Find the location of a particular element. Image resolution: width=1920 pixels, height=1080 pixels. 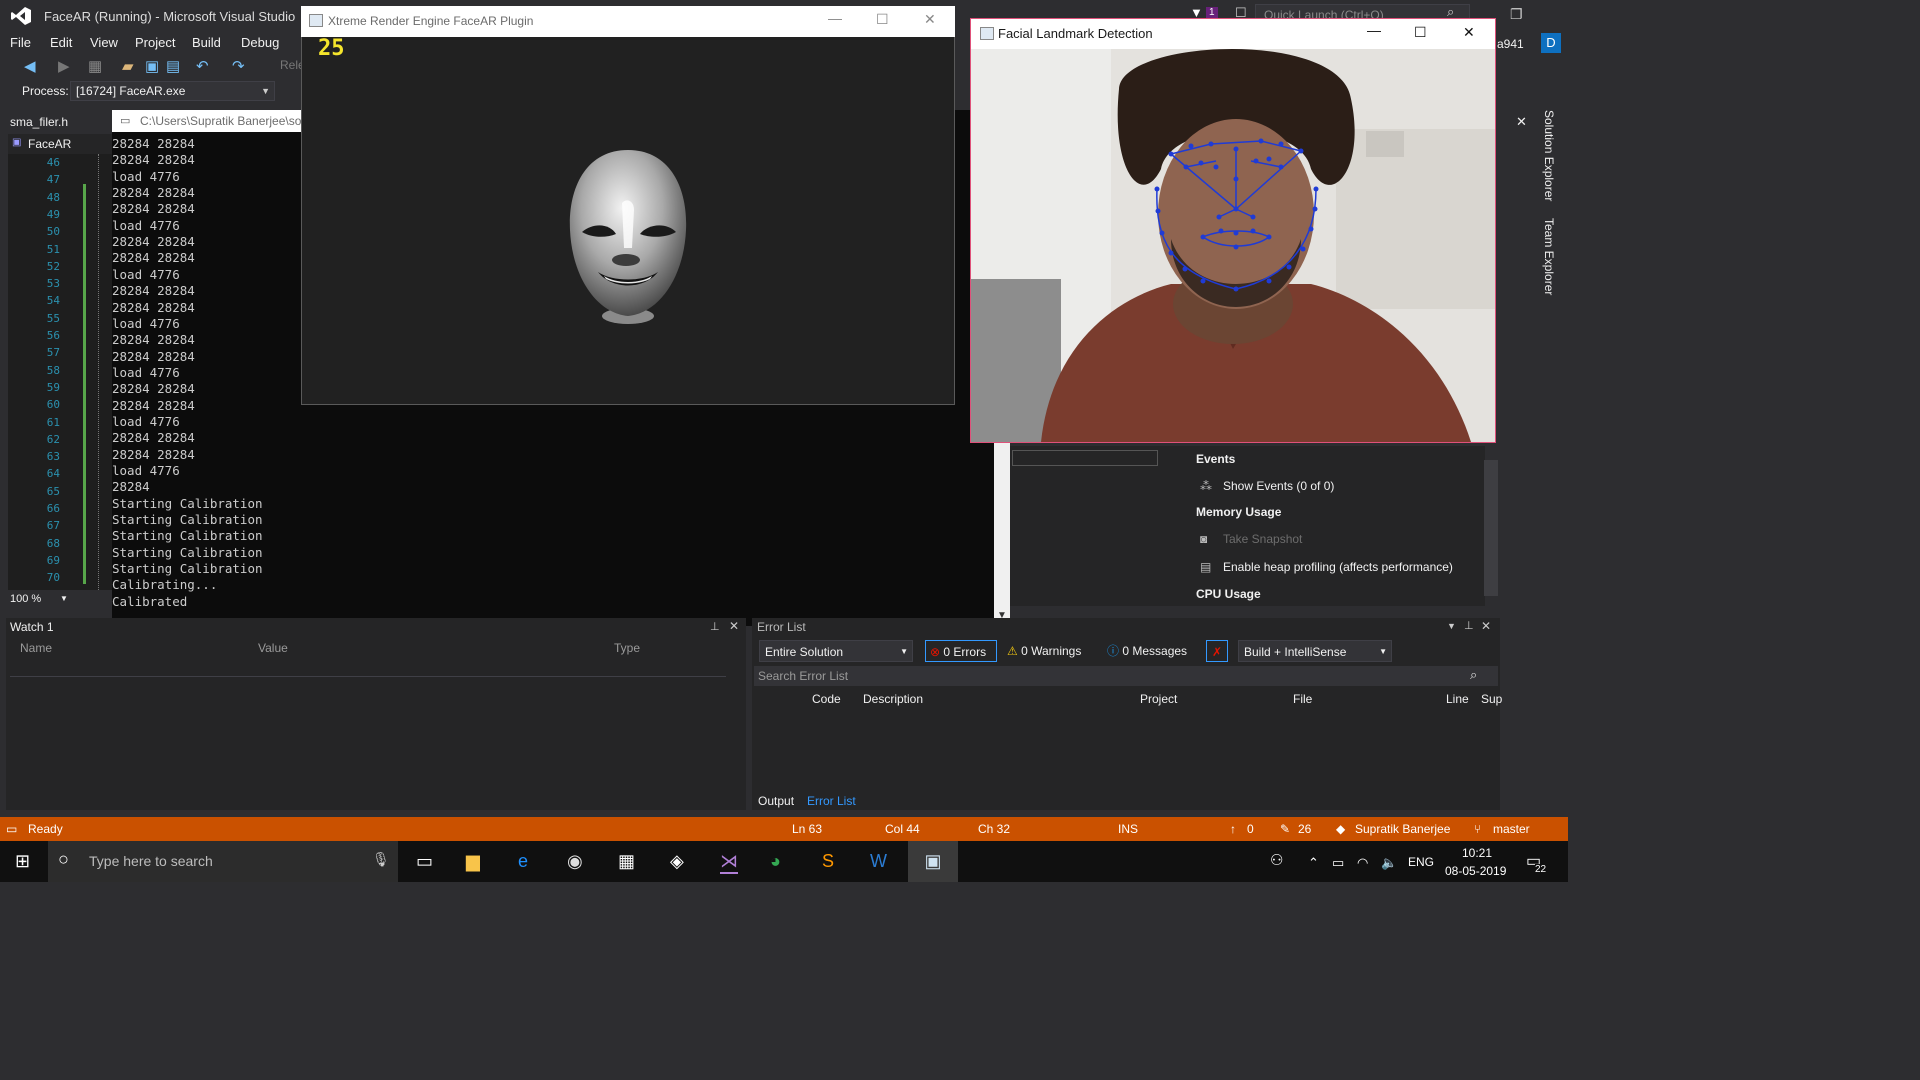

volume-icon: 🔈 is located at coordinates (1389, 863).